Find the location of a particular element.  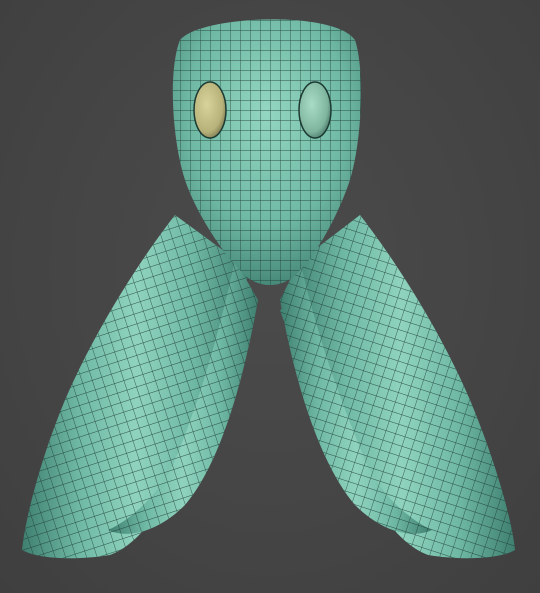

right-eye is located at coordinates (315, 110).